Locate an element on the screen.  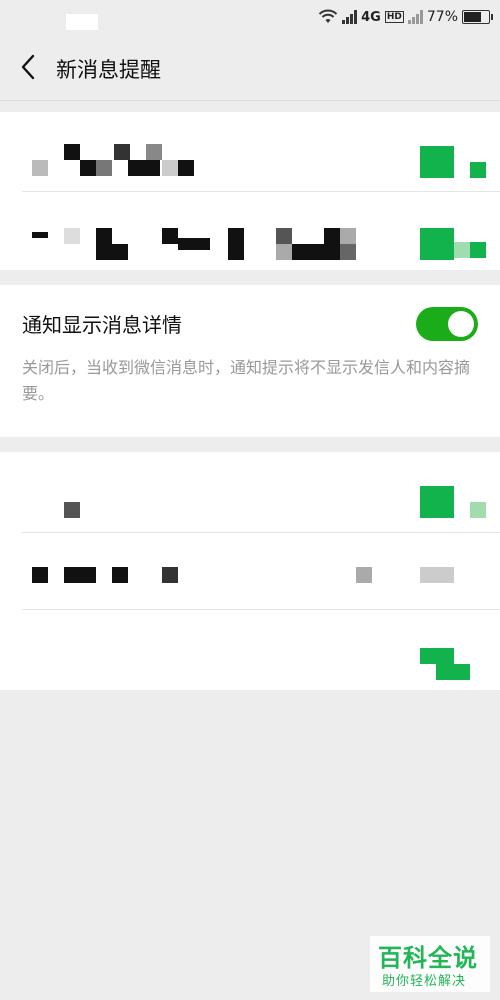
notification-details-toggle is located at coordinates (447, 324).